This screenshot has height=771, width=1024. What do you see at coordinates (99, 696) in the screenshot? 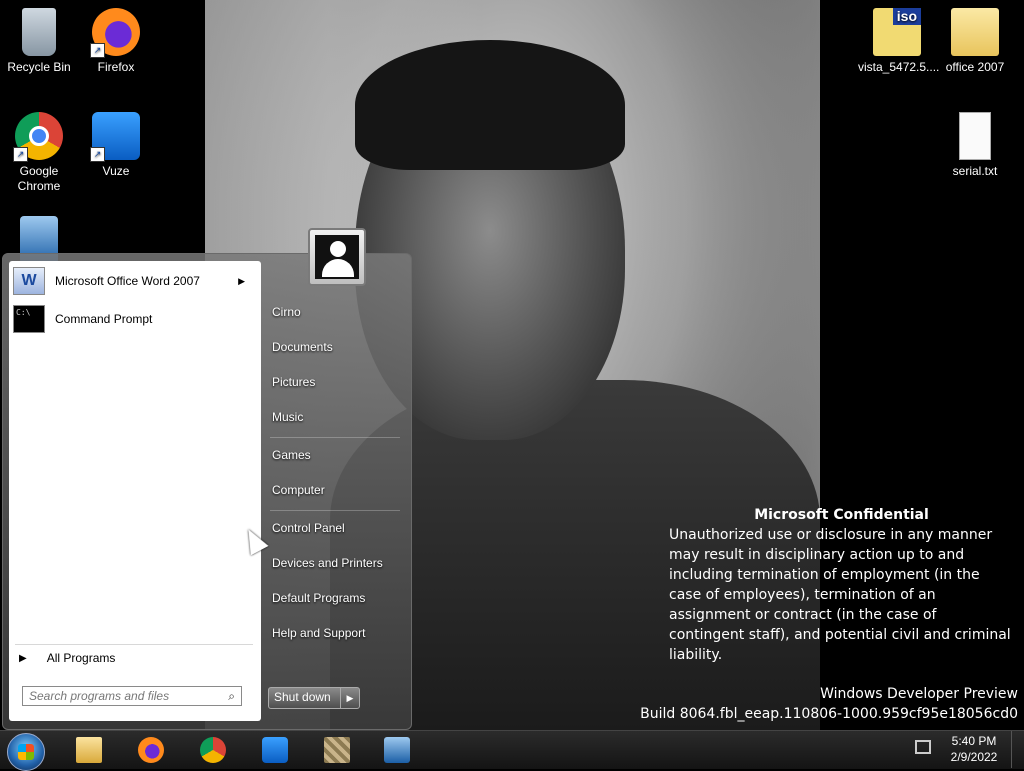
I see `search-placeholder: Search programs and files` at bounding box center [99, 696].